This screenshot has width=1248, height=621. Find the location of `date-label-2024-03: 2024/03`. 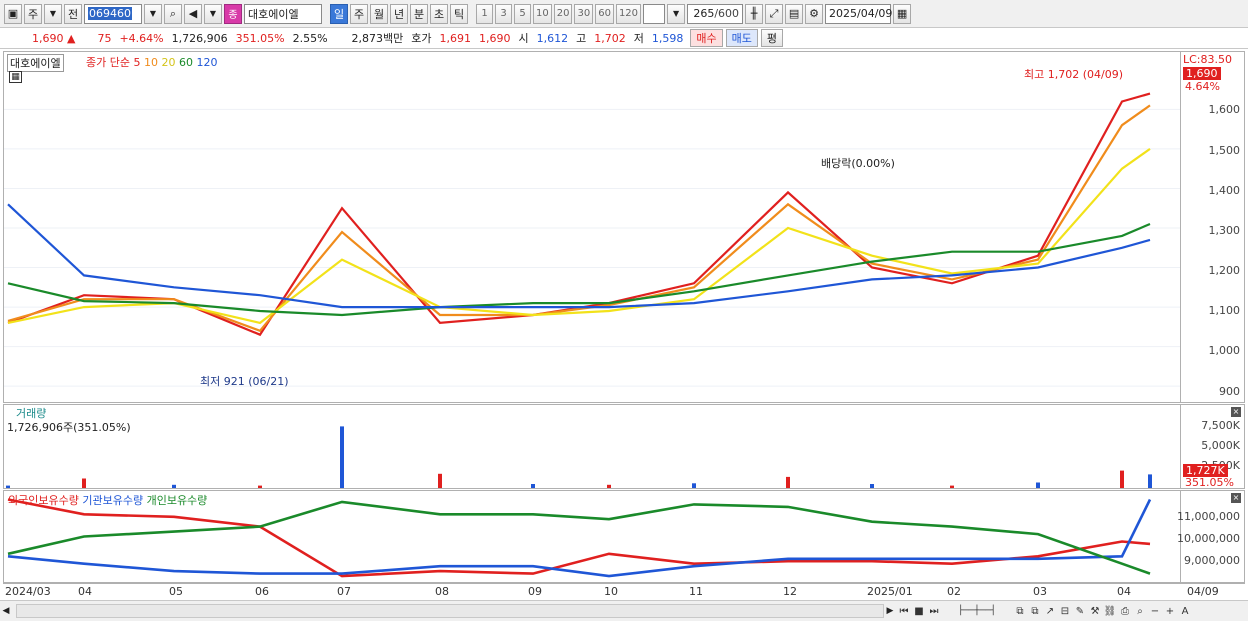

date-label-2024-03: 2024/03 is located at coordinates (28, 591).